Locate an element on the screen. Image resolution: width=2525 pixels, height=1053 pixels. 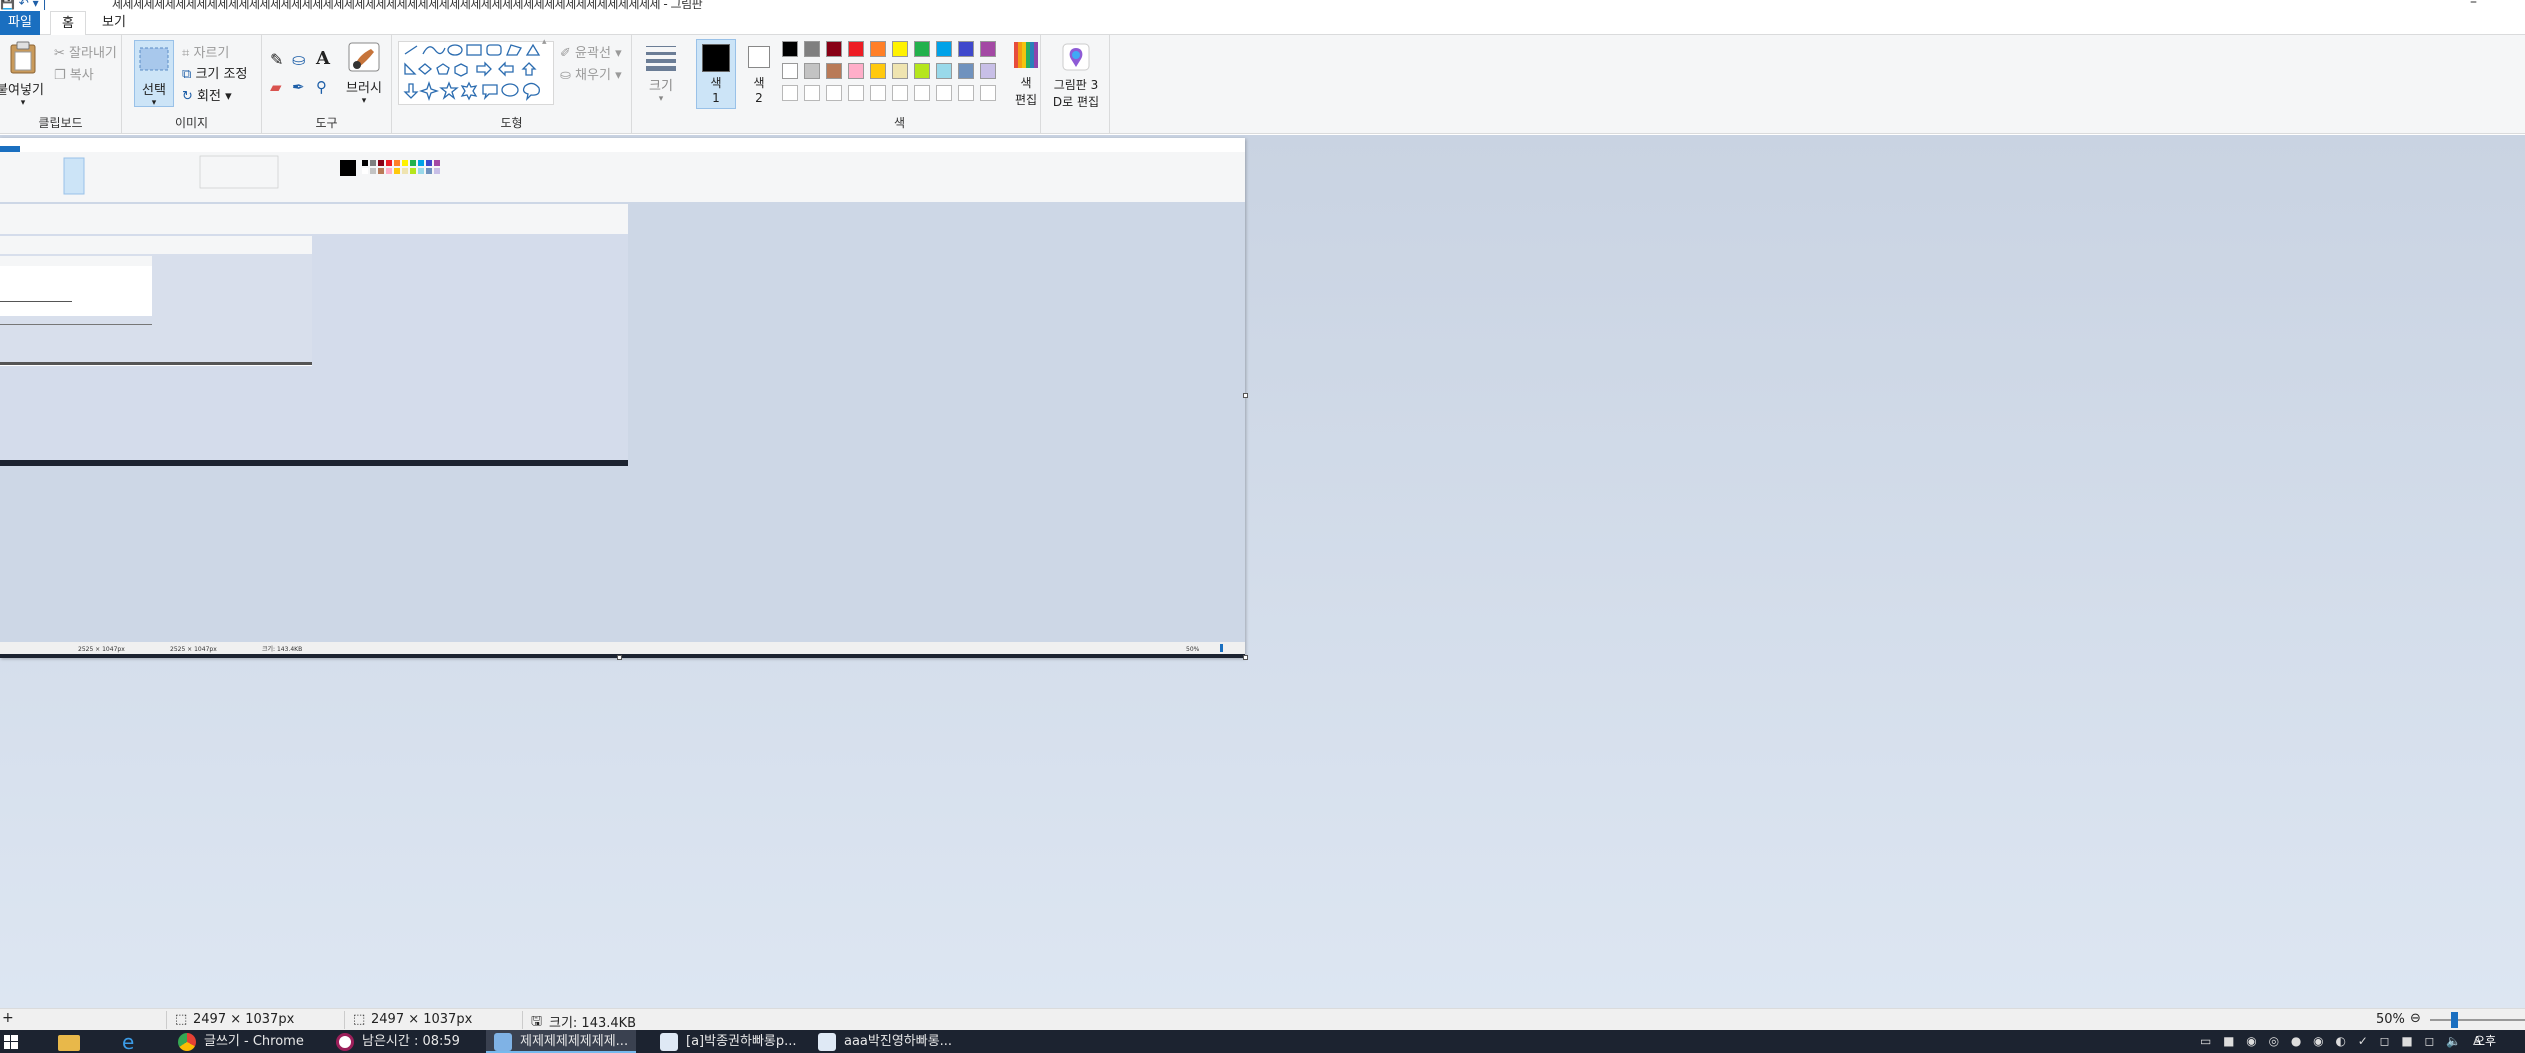
windows-start-icon is located at coordinates (11, 1042).